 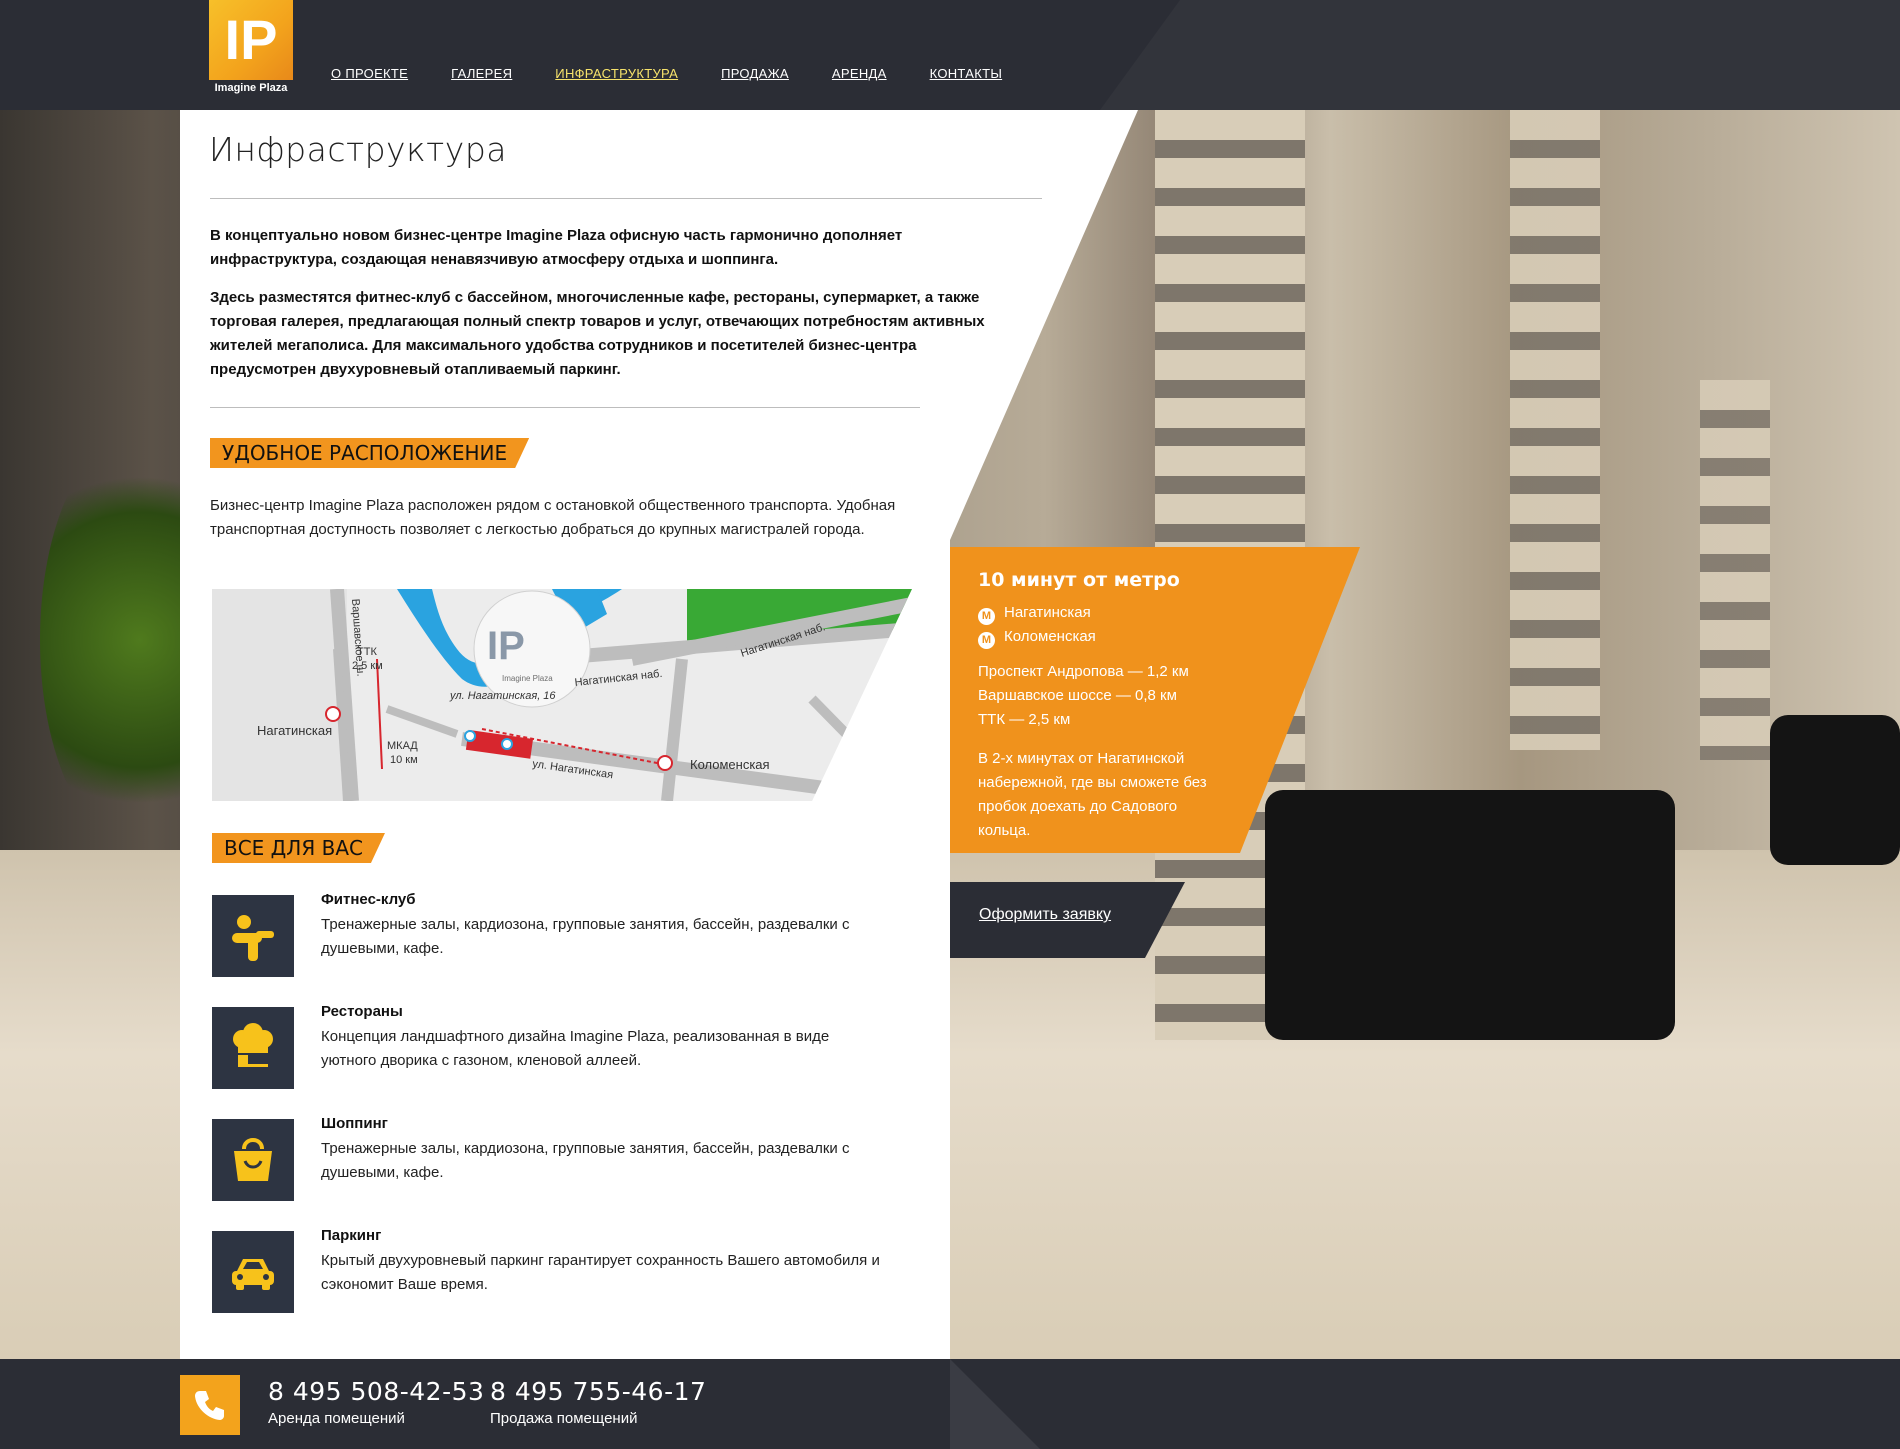 What do you see at coordinates (995, 1404) in the screenshot?
I see `footer-decoration` at bounding box center [995, 1404].